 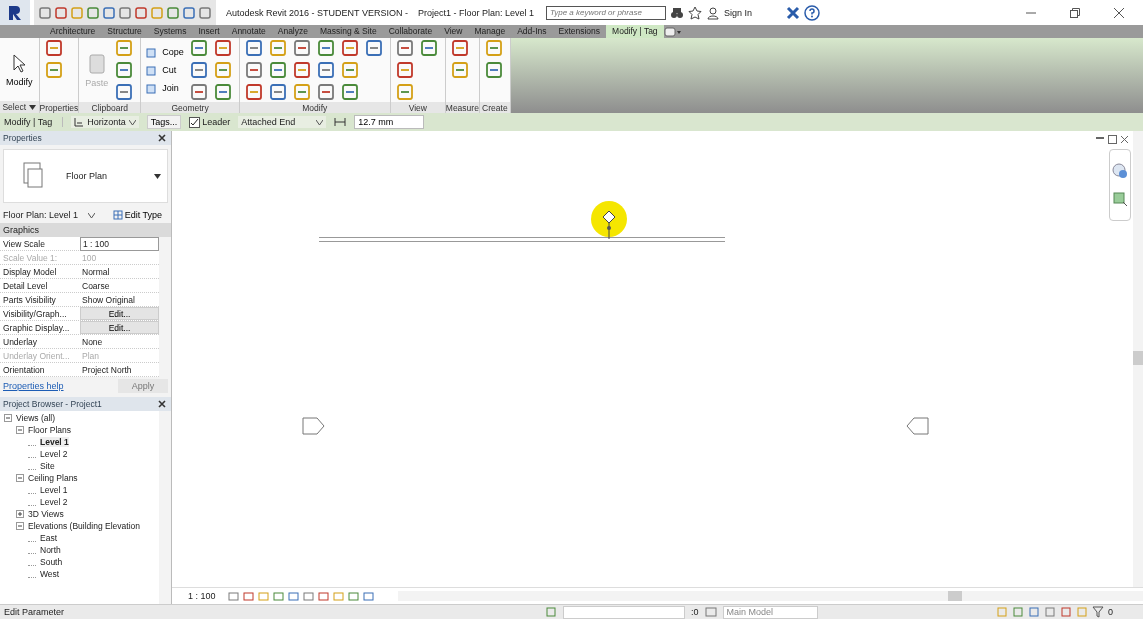 What do you see at coordinates (165, 88) in the screenshot?
I see `tool-button: Join` at bounding box center [165, 88].